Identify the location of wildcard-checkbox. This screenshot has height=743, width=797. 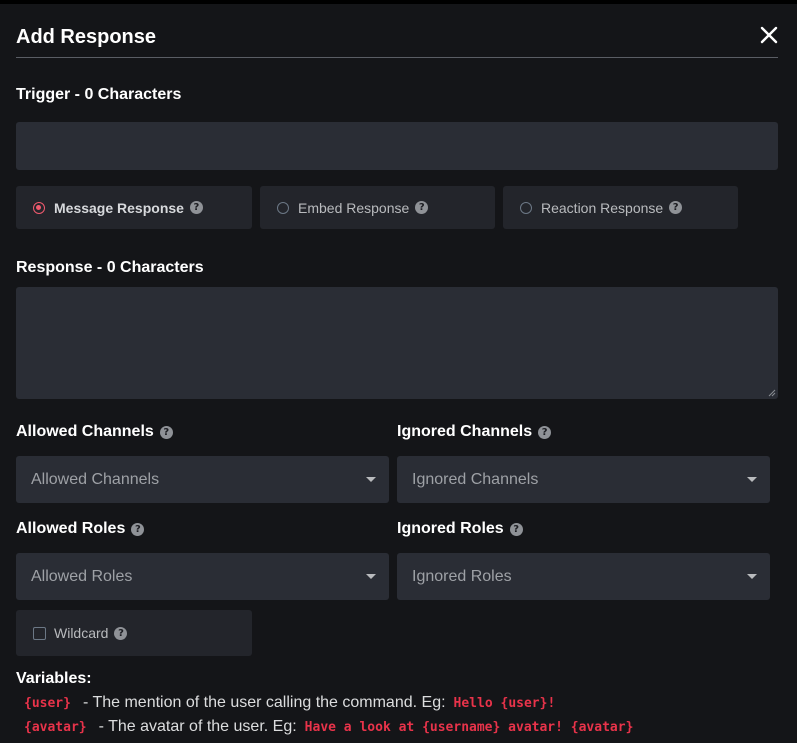
(39, 633).